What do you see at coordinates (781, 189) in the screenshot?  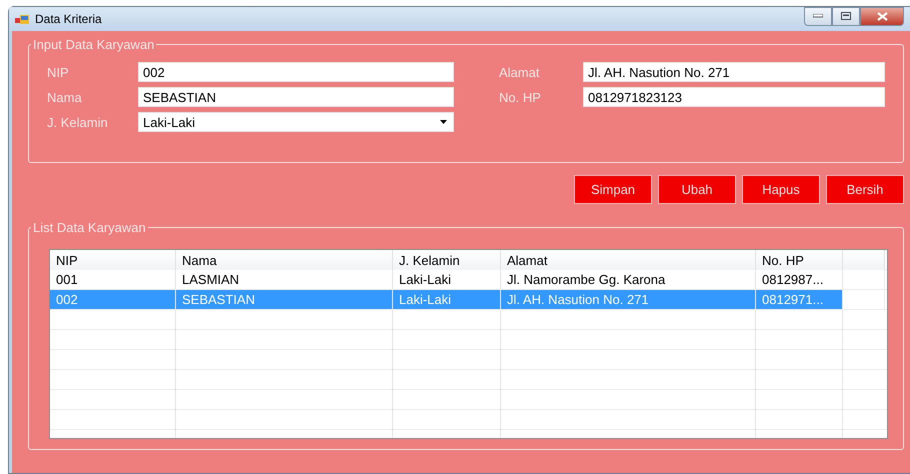 I see `action-button: Hapus` at bounding box center [781, 189].